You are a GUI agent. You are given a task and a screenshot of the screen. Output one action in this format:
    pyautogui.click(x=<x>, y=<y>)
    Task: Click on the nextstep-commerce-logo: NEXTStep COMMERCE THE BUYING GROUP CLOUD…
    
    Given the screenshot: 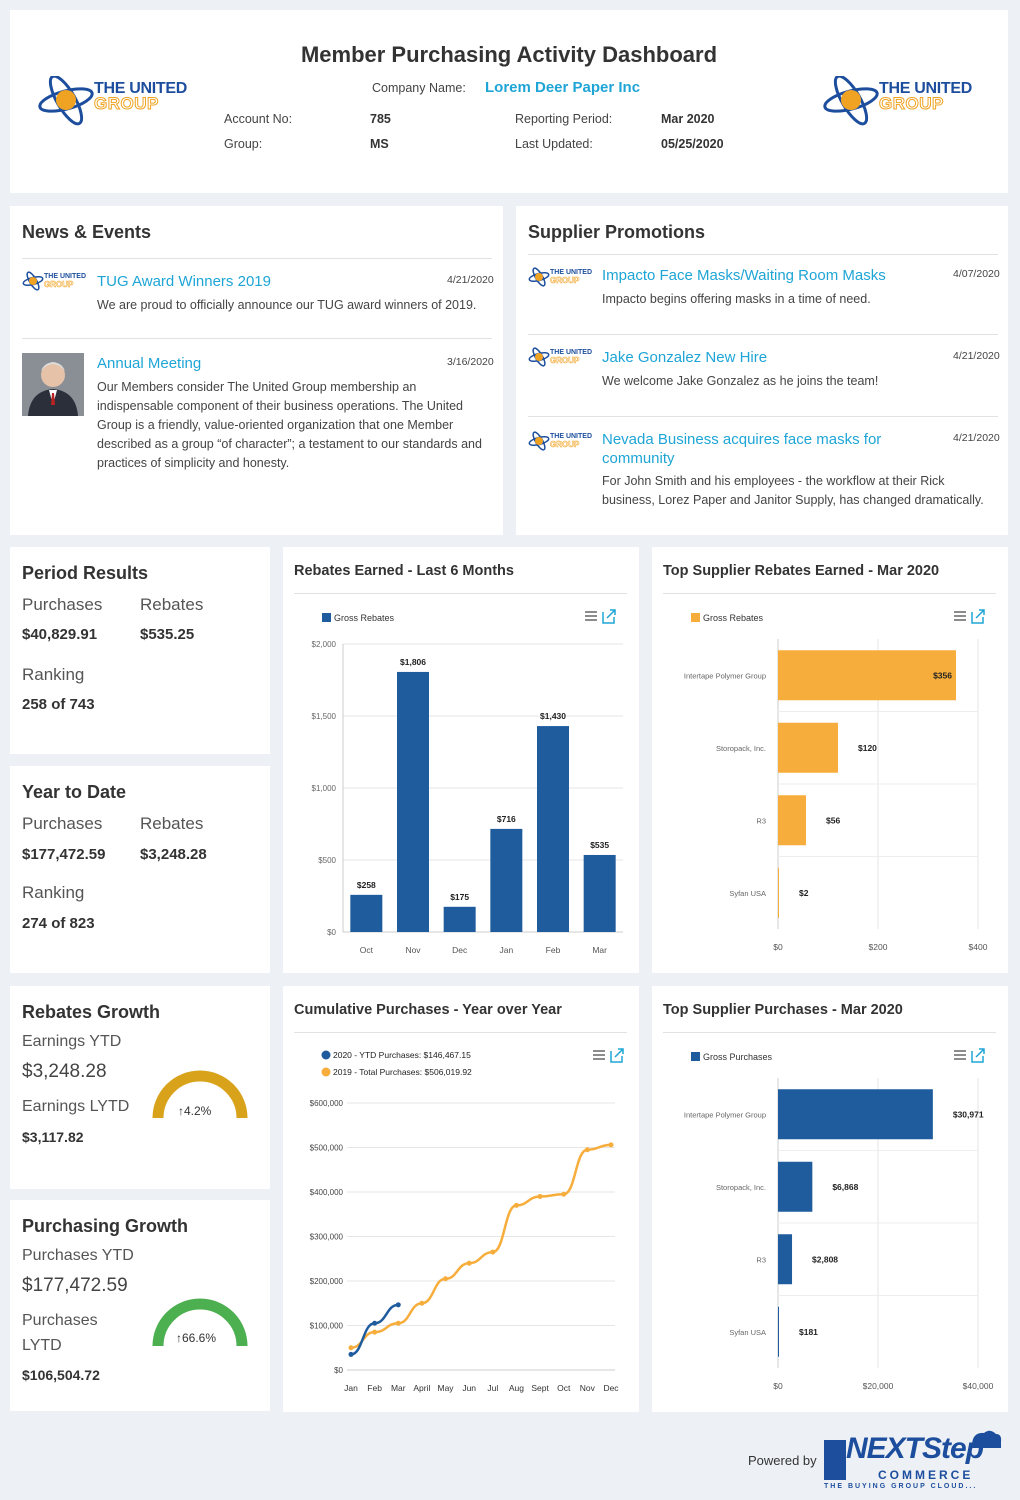 What is the action you would take?
    pyautogui.click(x=912, y=1461)
    